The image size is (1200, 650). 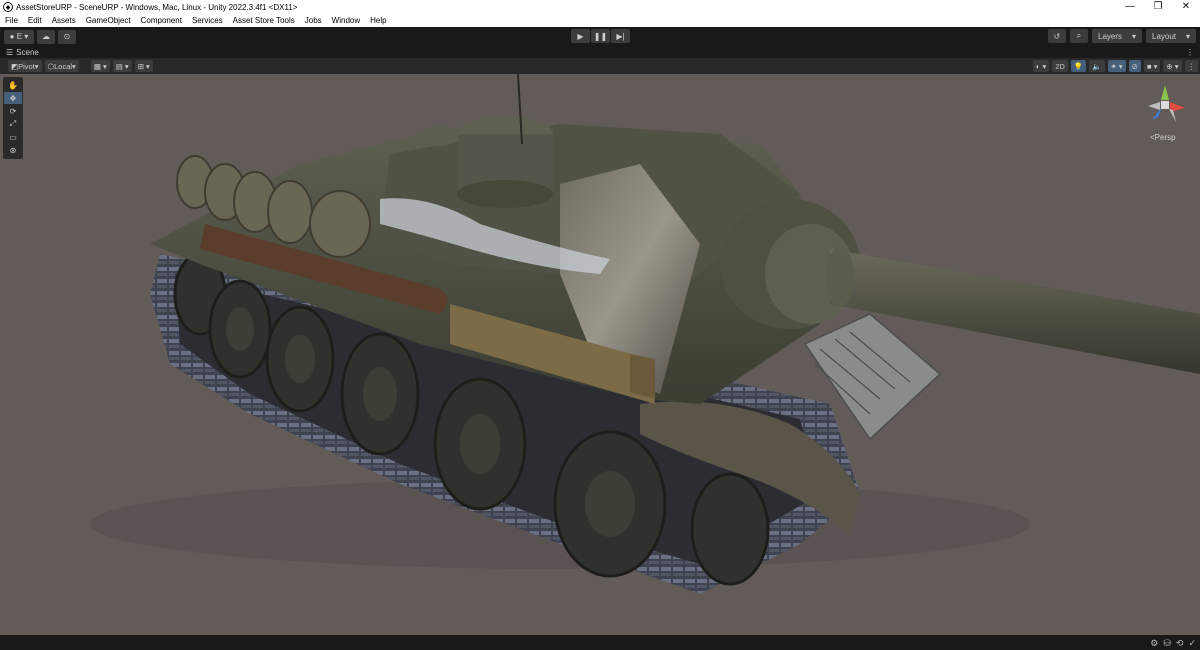 What do you see at coordinates (27, 52) in the screenshot?
I see `tab-scene-label: Scene` at bounding box center [27, 52].